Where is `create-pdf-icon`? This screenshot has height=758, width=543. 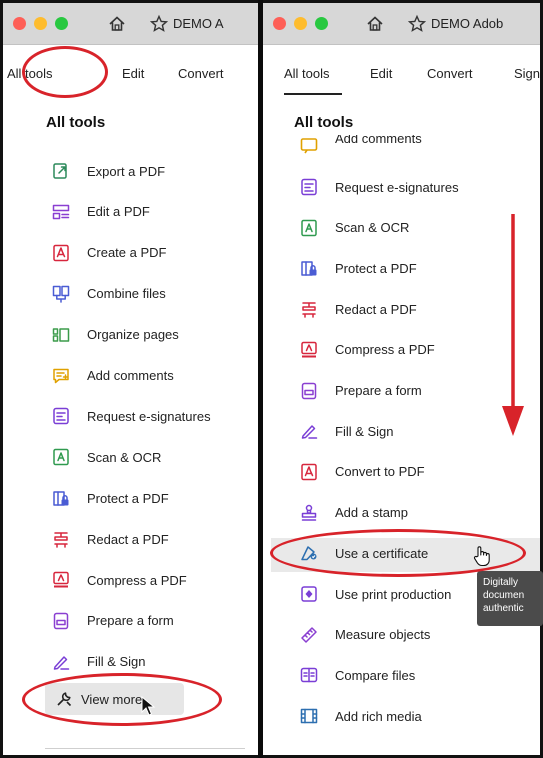
create-pdf-icon is located at coordinates (61, 253).